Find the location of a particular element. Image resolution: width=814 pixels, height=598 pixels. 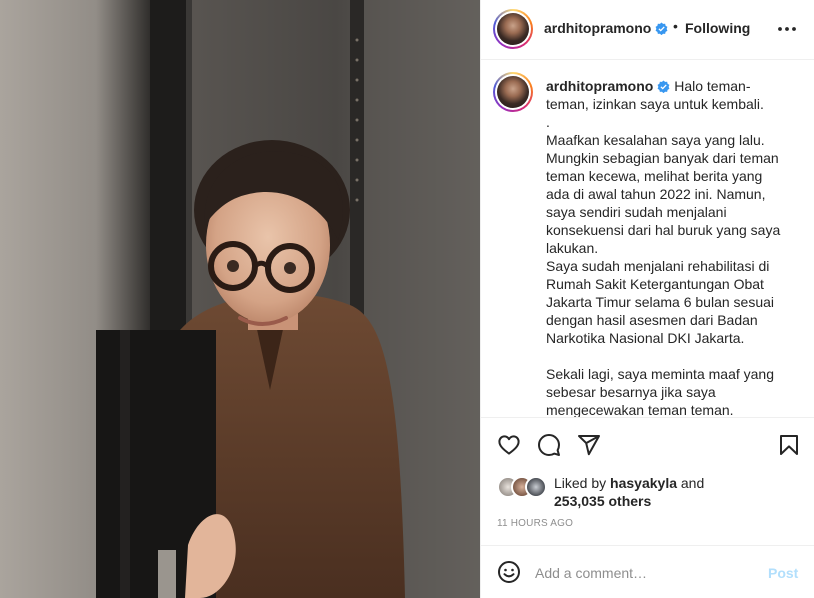

caption-avatar is located at coordinates (513, 92).